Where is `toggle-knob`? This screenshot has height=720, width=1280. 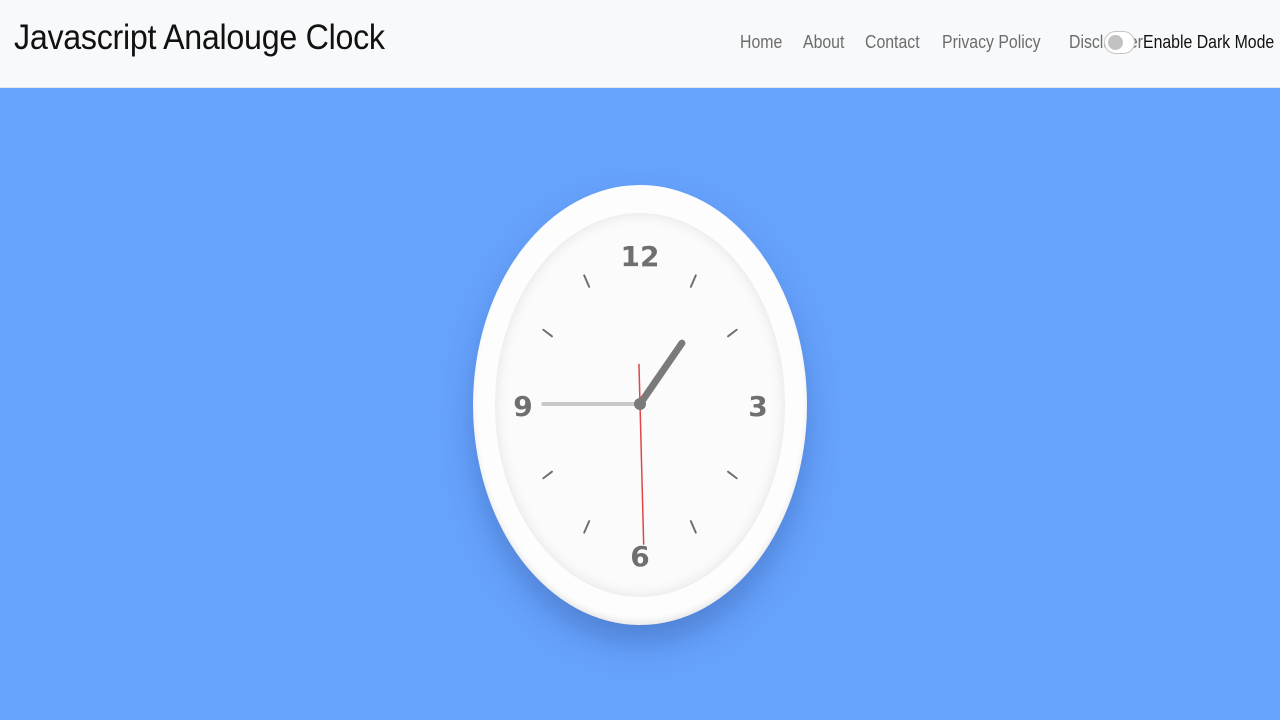 toggle-knob is located at coordinates (1115, 42).